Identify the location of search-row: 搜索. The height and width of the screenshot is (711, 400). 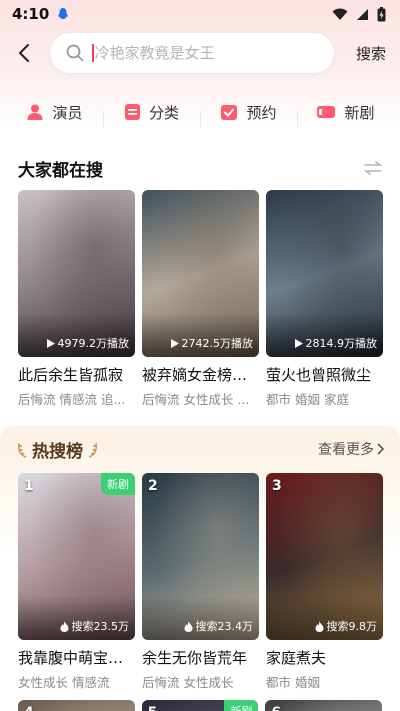
(200, 53).